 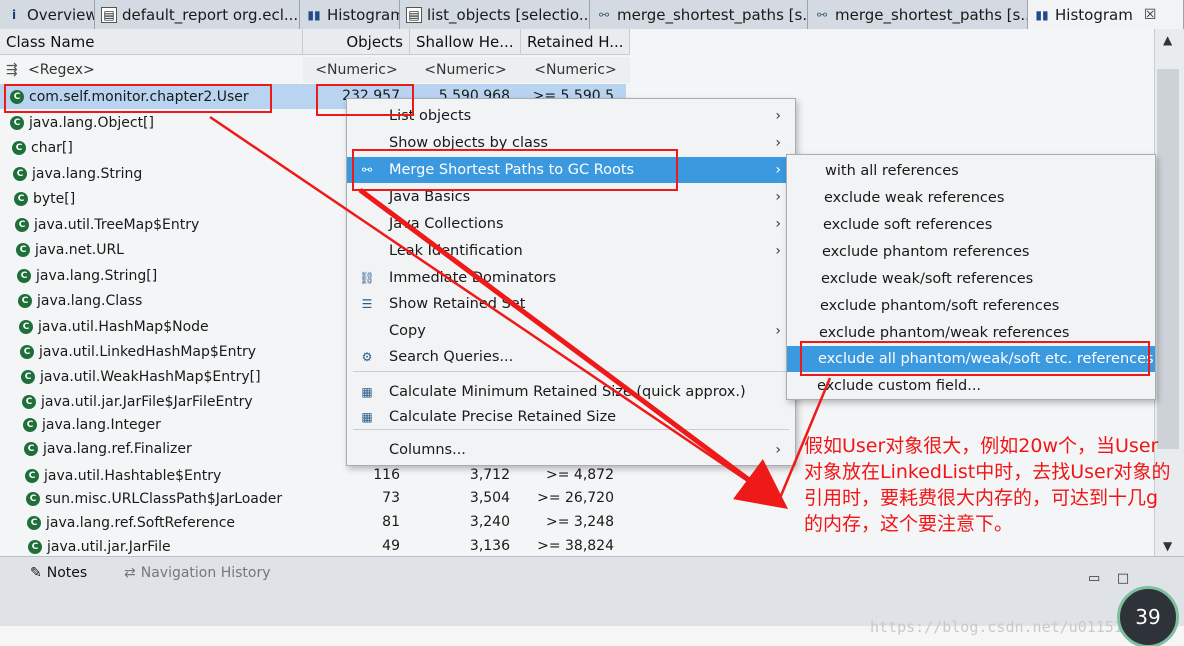 I want to click on table-row: Cjava.lang.ref.Finalizer, so click(x=180, y=448).